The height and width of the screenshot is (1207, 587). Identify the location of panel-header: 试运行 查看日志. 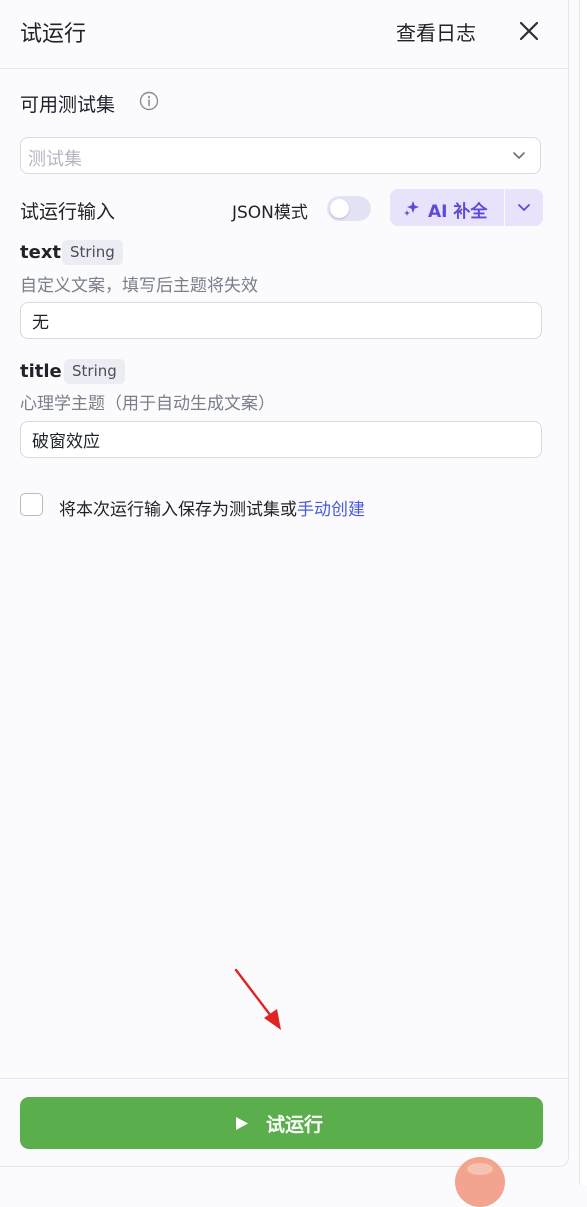
(284, 34).